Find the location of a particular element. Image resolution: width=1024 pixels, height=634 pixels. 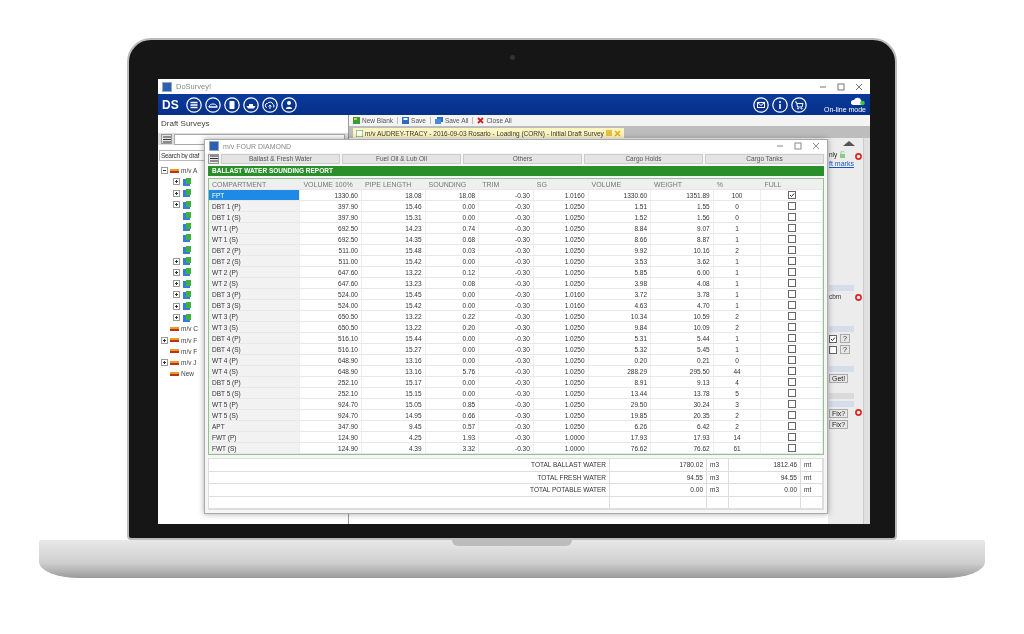

person-icon is located at coordinates (288, 104).